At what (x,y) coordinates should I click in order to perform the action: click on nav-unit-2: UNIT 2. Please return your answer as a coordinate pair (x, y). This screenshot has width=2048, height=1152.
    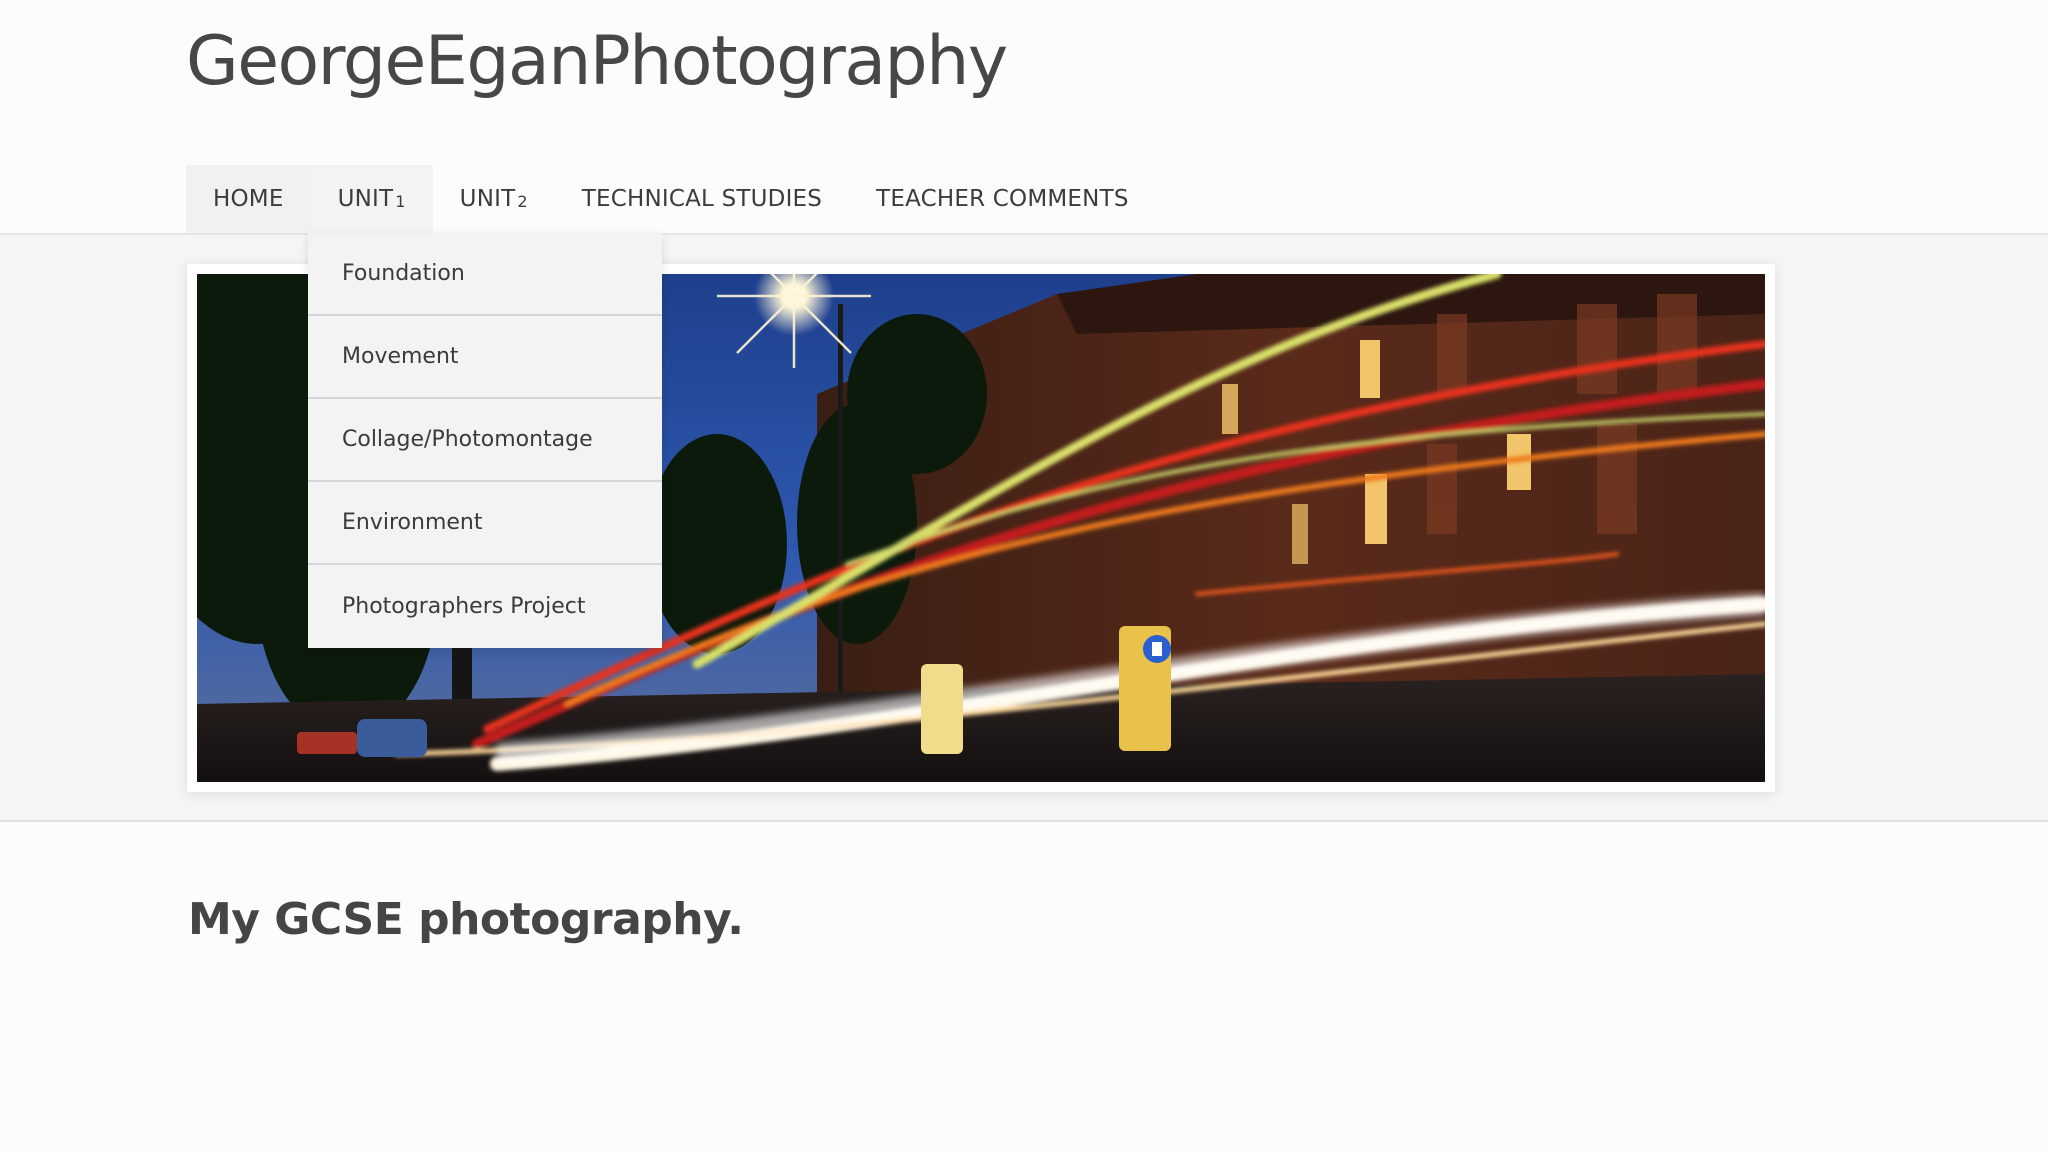
    Looking at the image, I should click on (494, 199).